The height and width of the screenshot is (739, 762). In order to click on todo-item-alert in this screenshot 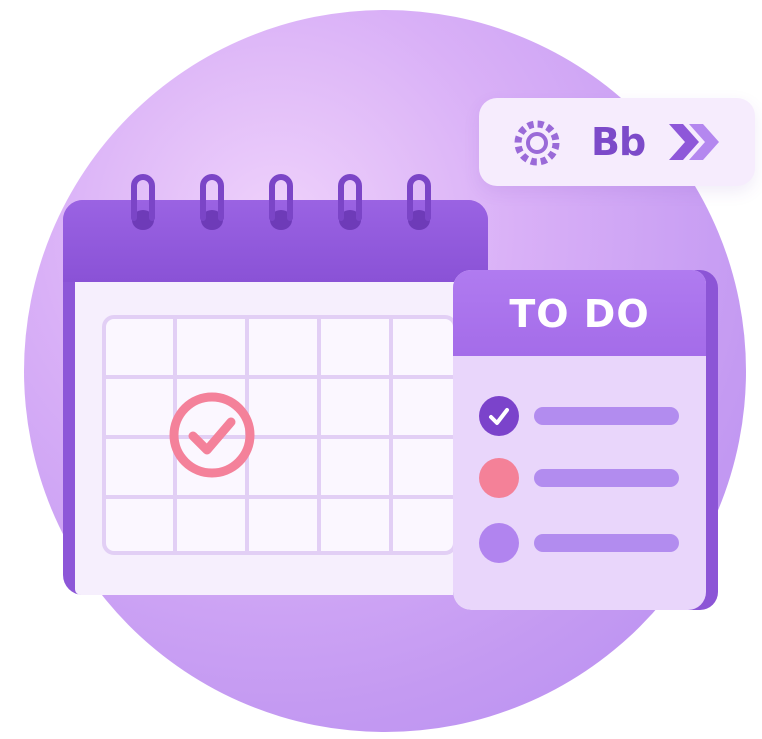, I will do `click(584, 478)`.